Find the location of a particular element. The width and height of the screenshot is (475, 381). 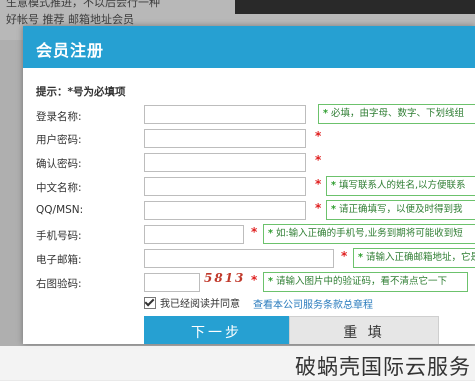

confirm-password-input is located at coordinates (225, 162).